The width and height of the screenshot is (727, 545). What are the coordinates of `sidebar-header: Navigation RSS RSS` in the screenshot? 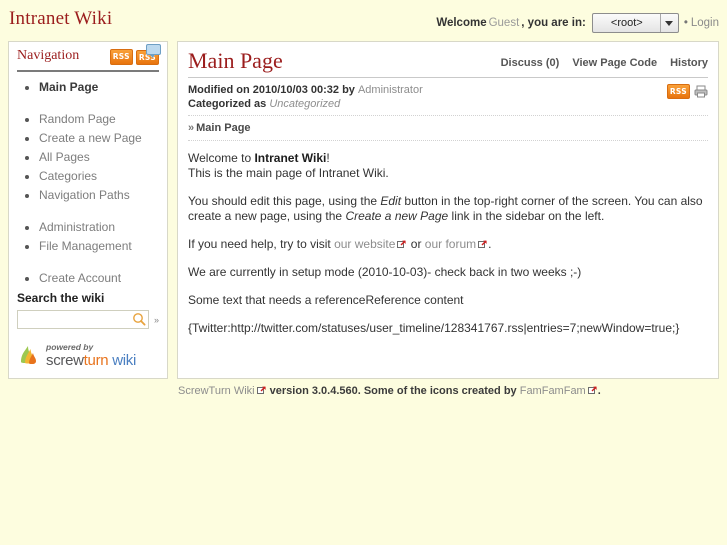 It's located at (89, 56).